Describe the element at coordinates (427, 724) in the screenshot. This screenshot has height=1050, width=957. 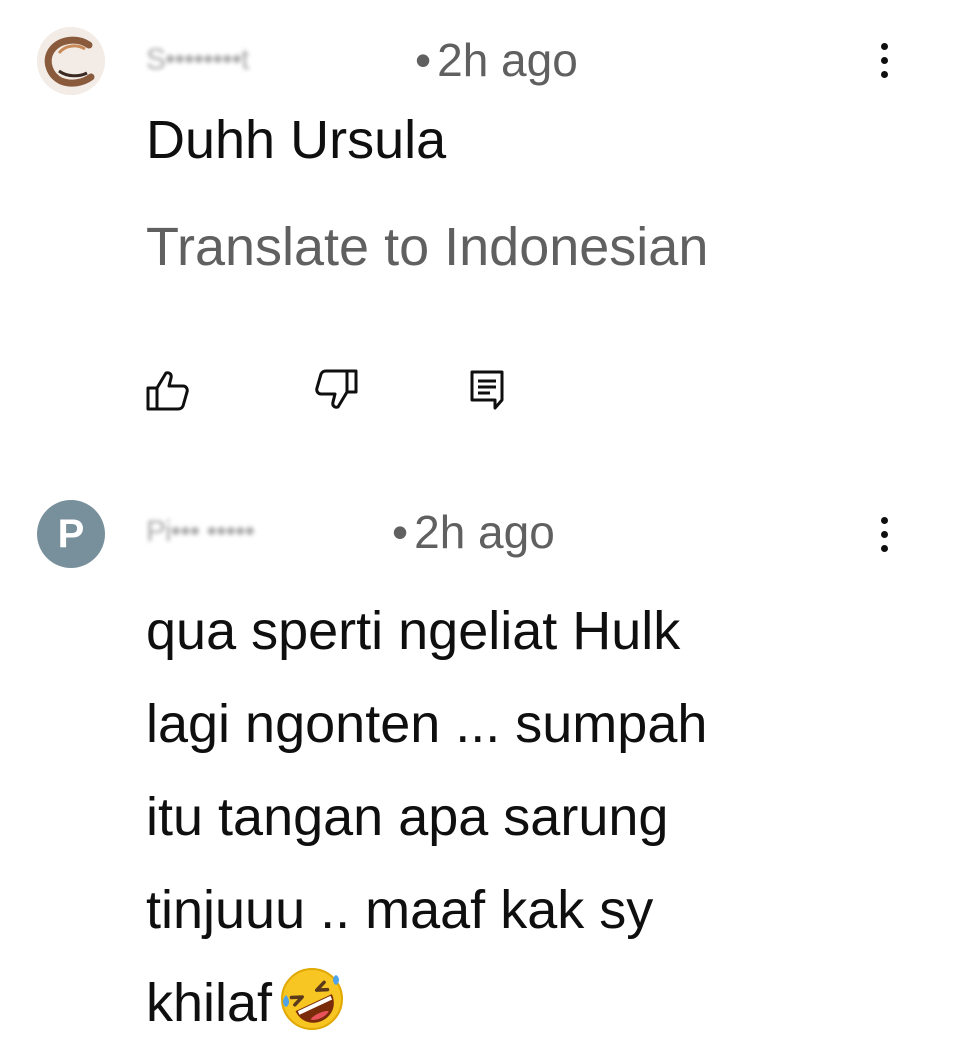
I see `comment-text-line: lagi ngonten ... sumpah` at that location.